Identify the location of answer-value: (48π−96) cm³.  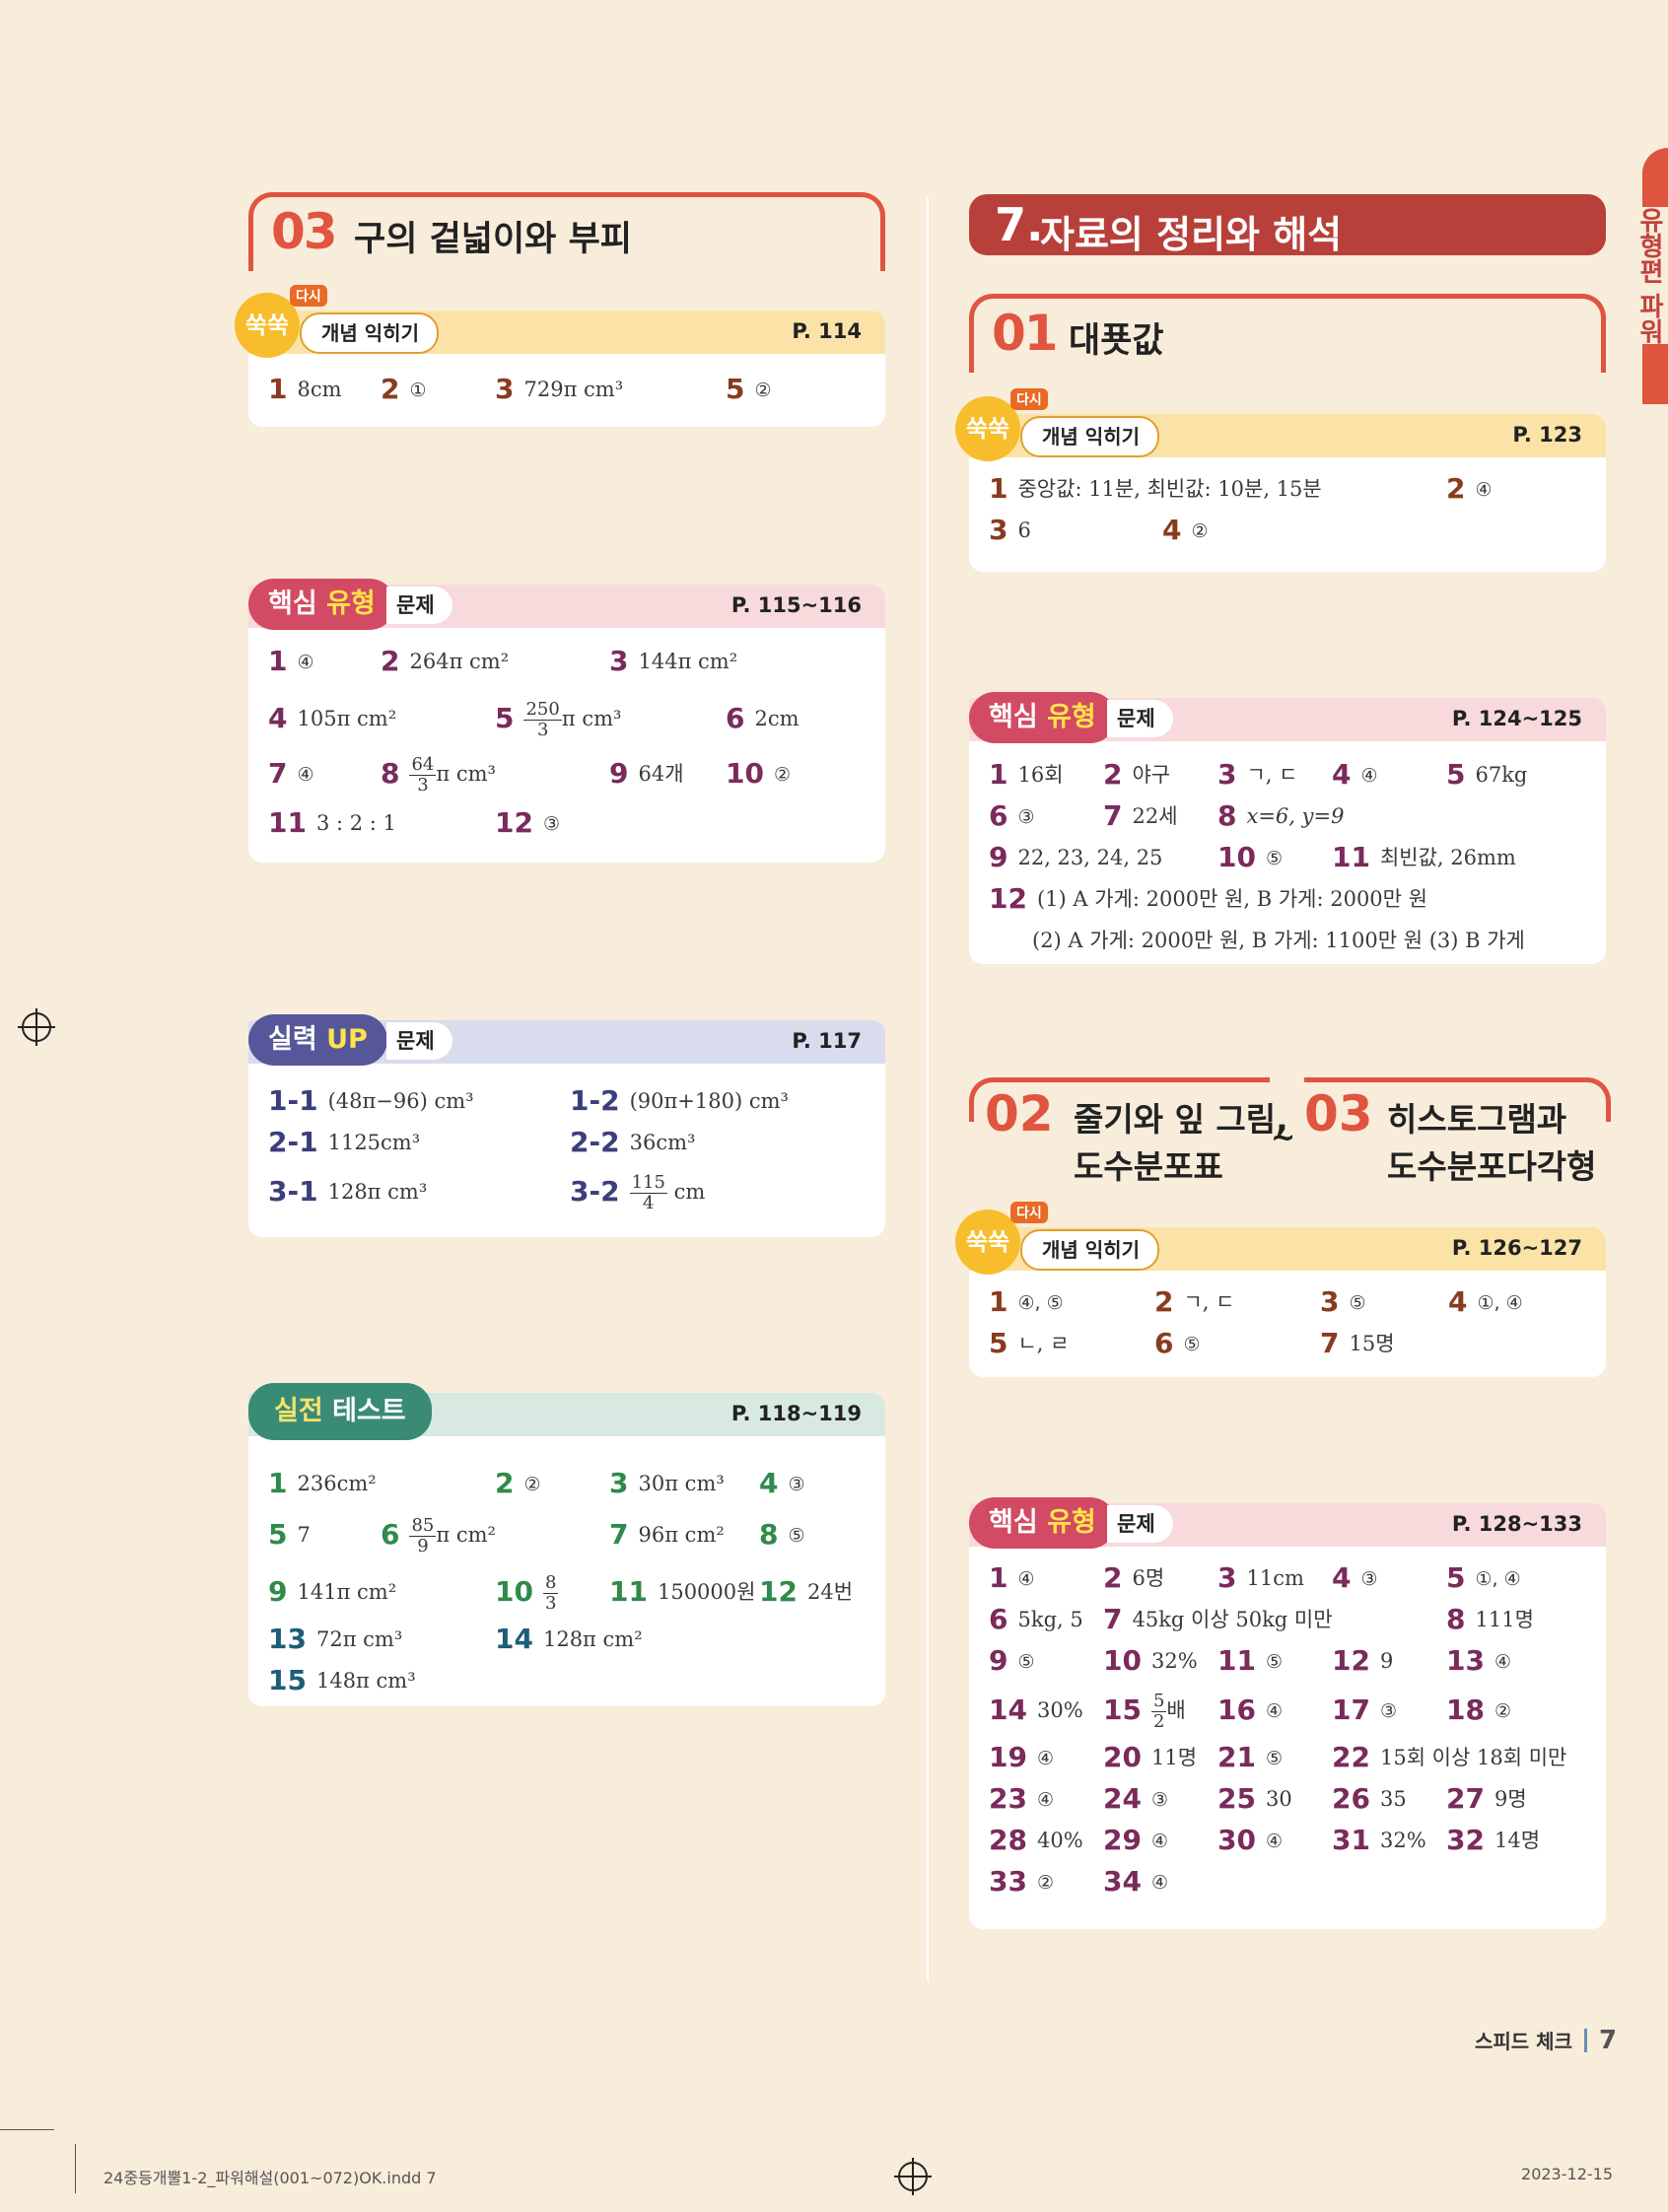
(400, 1101).